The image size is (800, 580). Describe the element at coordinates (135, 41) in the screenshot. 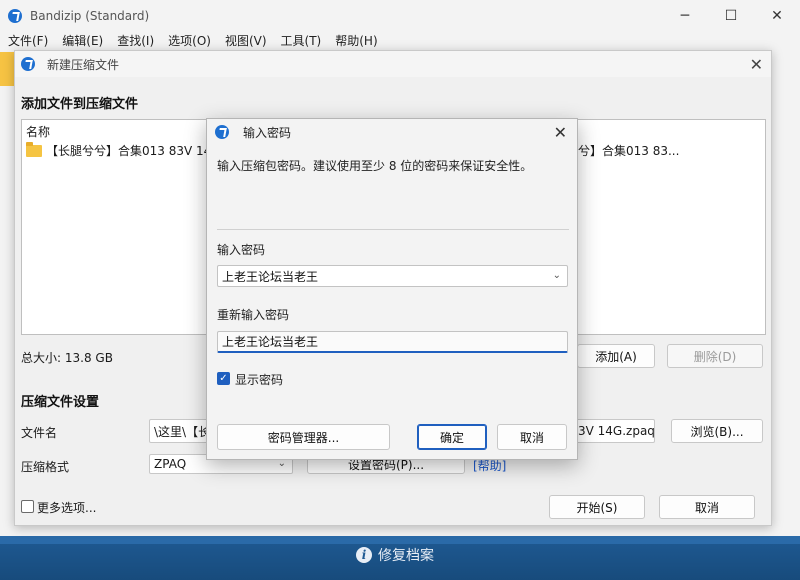

I see `menu-find: 查找(I)` at that location.